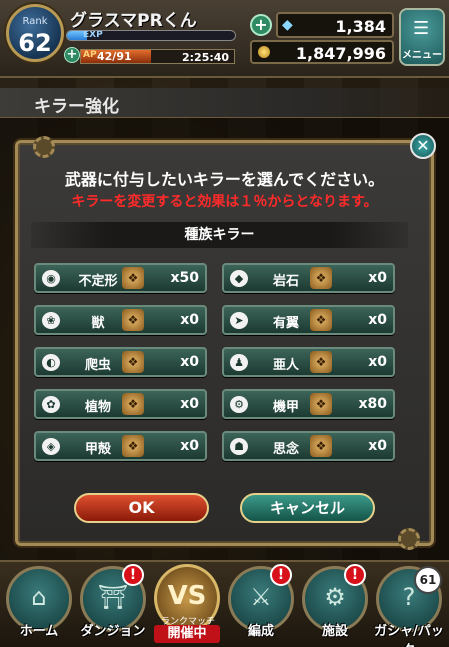 The width and height of the screenshot is (449, 647). What do you see at coordinates (355, 575) in the screenshot?
I see `facility-alert-badge: !` at bounding box center [355, 575].